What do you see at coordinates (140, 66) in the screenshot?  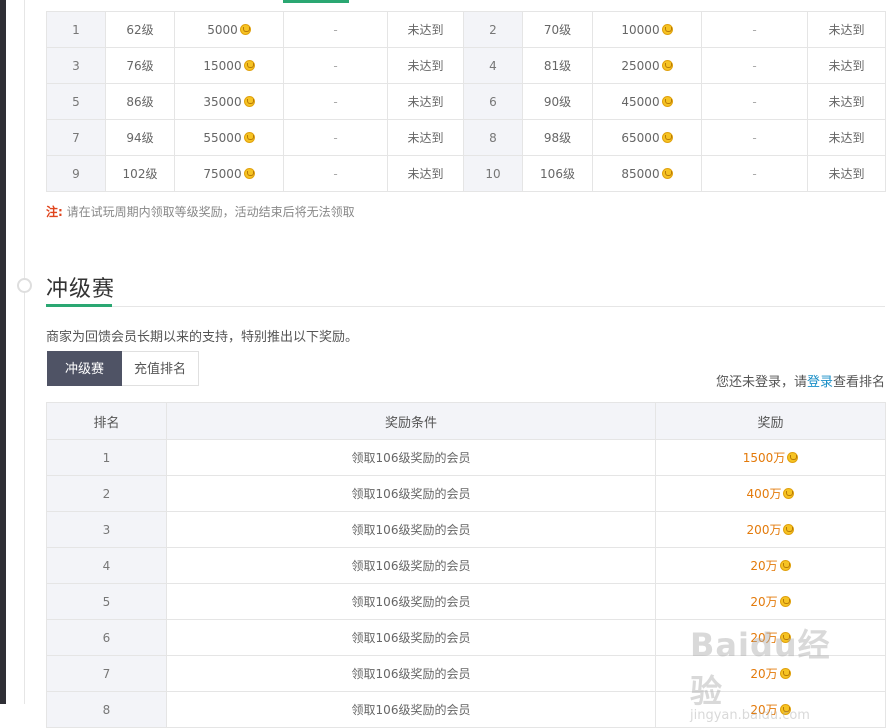 I see `level-requirement-text: 76级` at bounding box center [140, 66].